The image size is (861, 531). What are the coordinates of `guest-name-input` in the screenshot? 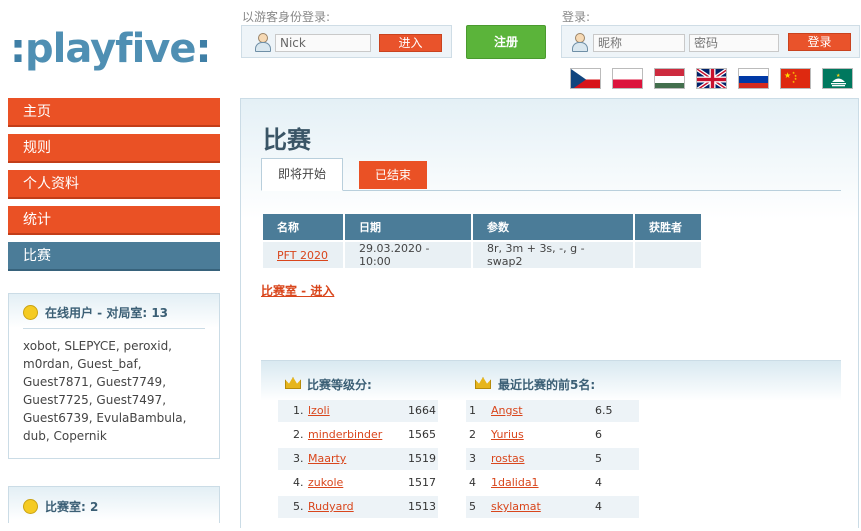 It's located at (323, 43).